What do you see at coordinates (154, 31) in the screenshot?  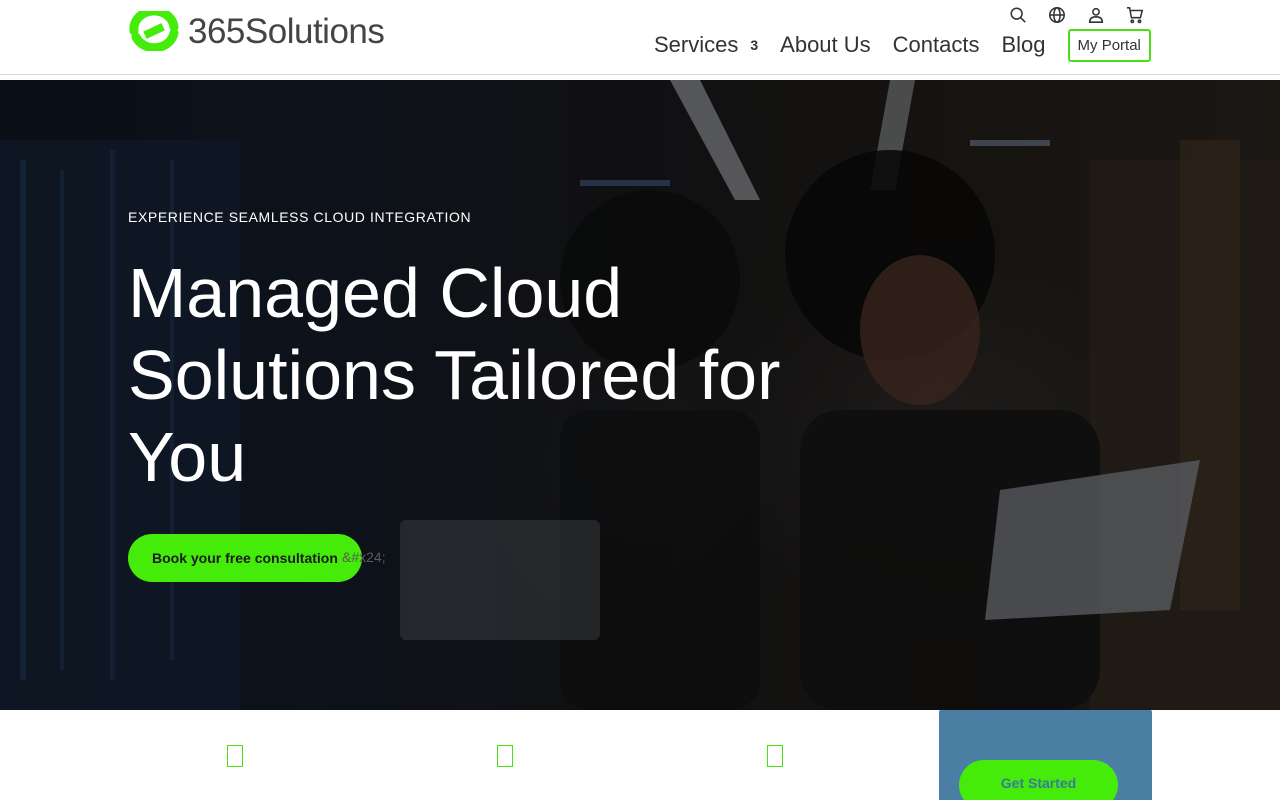 I see `logo-mark-icon` at bounding box center [154, 31].